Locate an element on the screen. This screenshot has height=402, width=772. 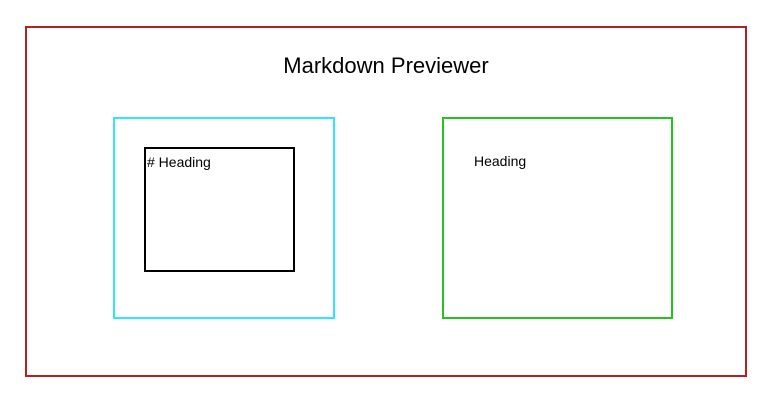
markdown-editor-input: # Heading is located at coordinates (219, 209).